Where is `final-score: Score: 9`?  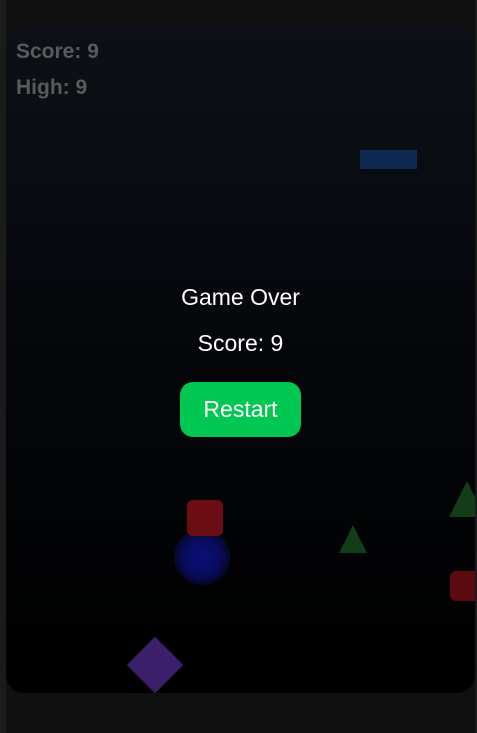
final-score: Score: 9 is located at coordinates (240, 343).